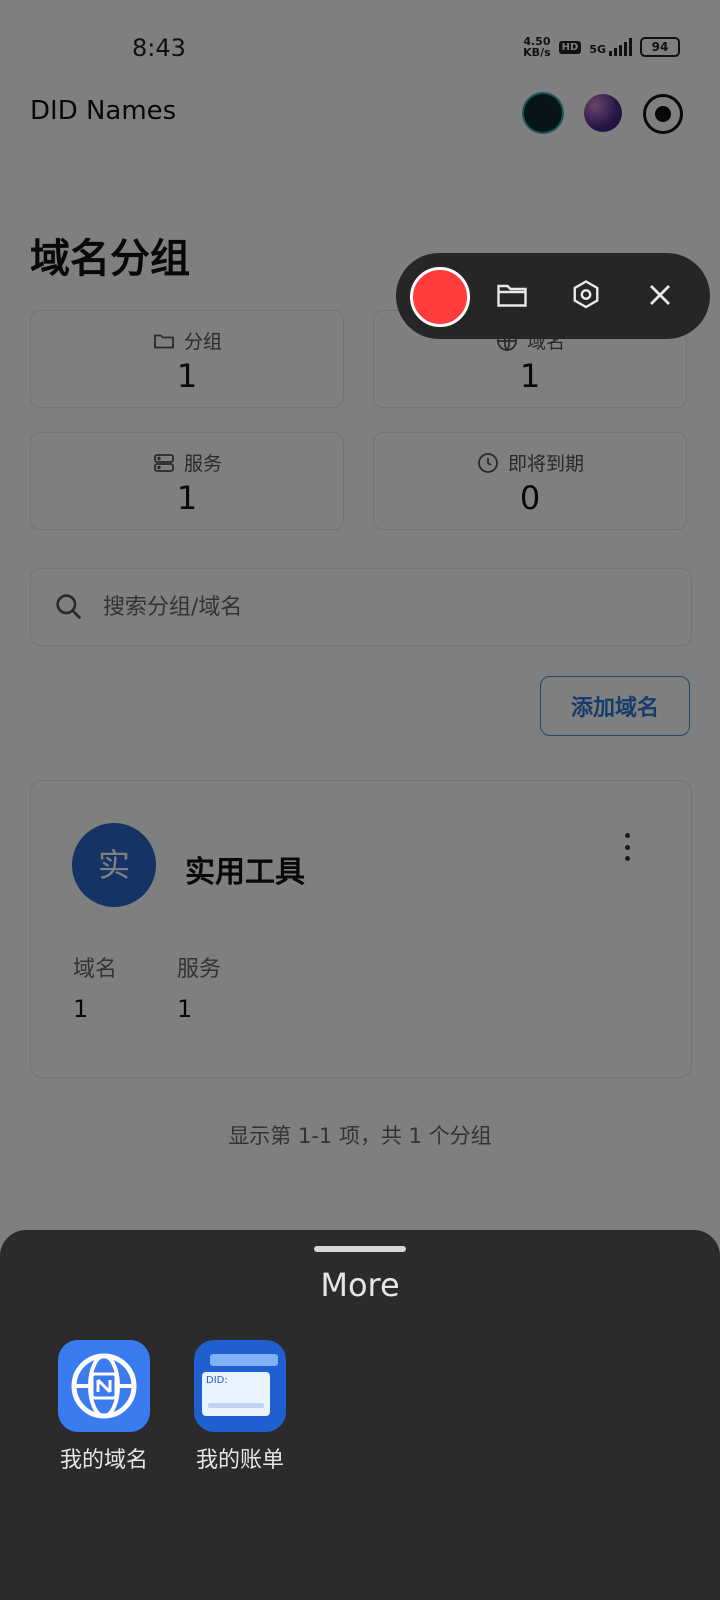 The width and height of the screenshot is (720, 1600). What do you see at coordinates (660, 295) in the screenshot?
I see `close-icon` at bounding box center [660, 295].